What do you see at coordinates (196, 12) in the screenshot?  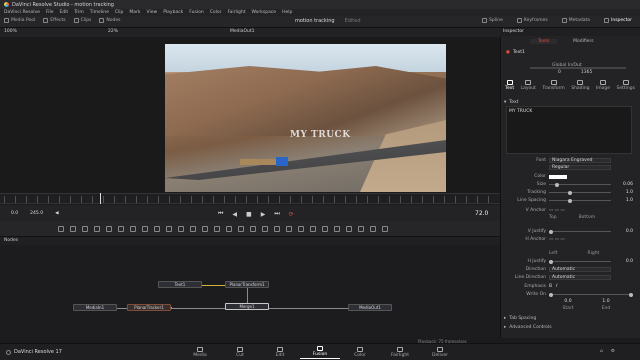 I see `menu-fusion: Fusion` at bounding box center [196, 12].